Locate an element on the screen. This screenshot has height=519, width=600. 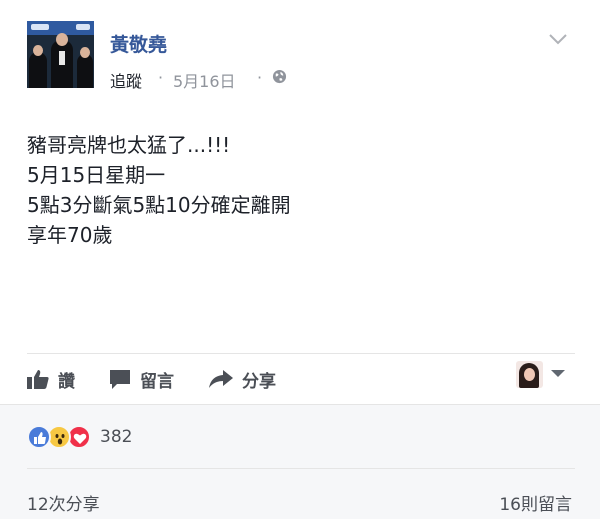
share-arrow-icon is located at coordinates (221, 379).